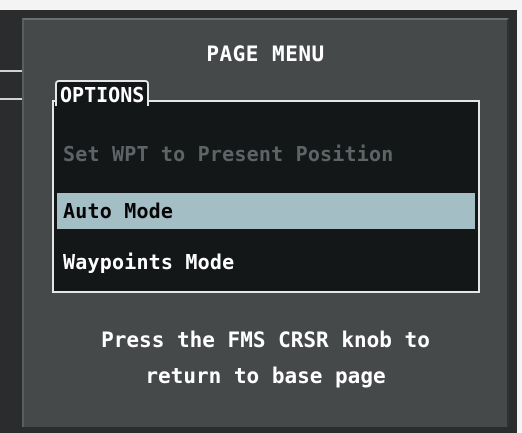  What do you see at coordinates (266, 211) in the screenshot?
I see `menu-item-auto-mode: Auto Mode` at bounding box center [266, 211].